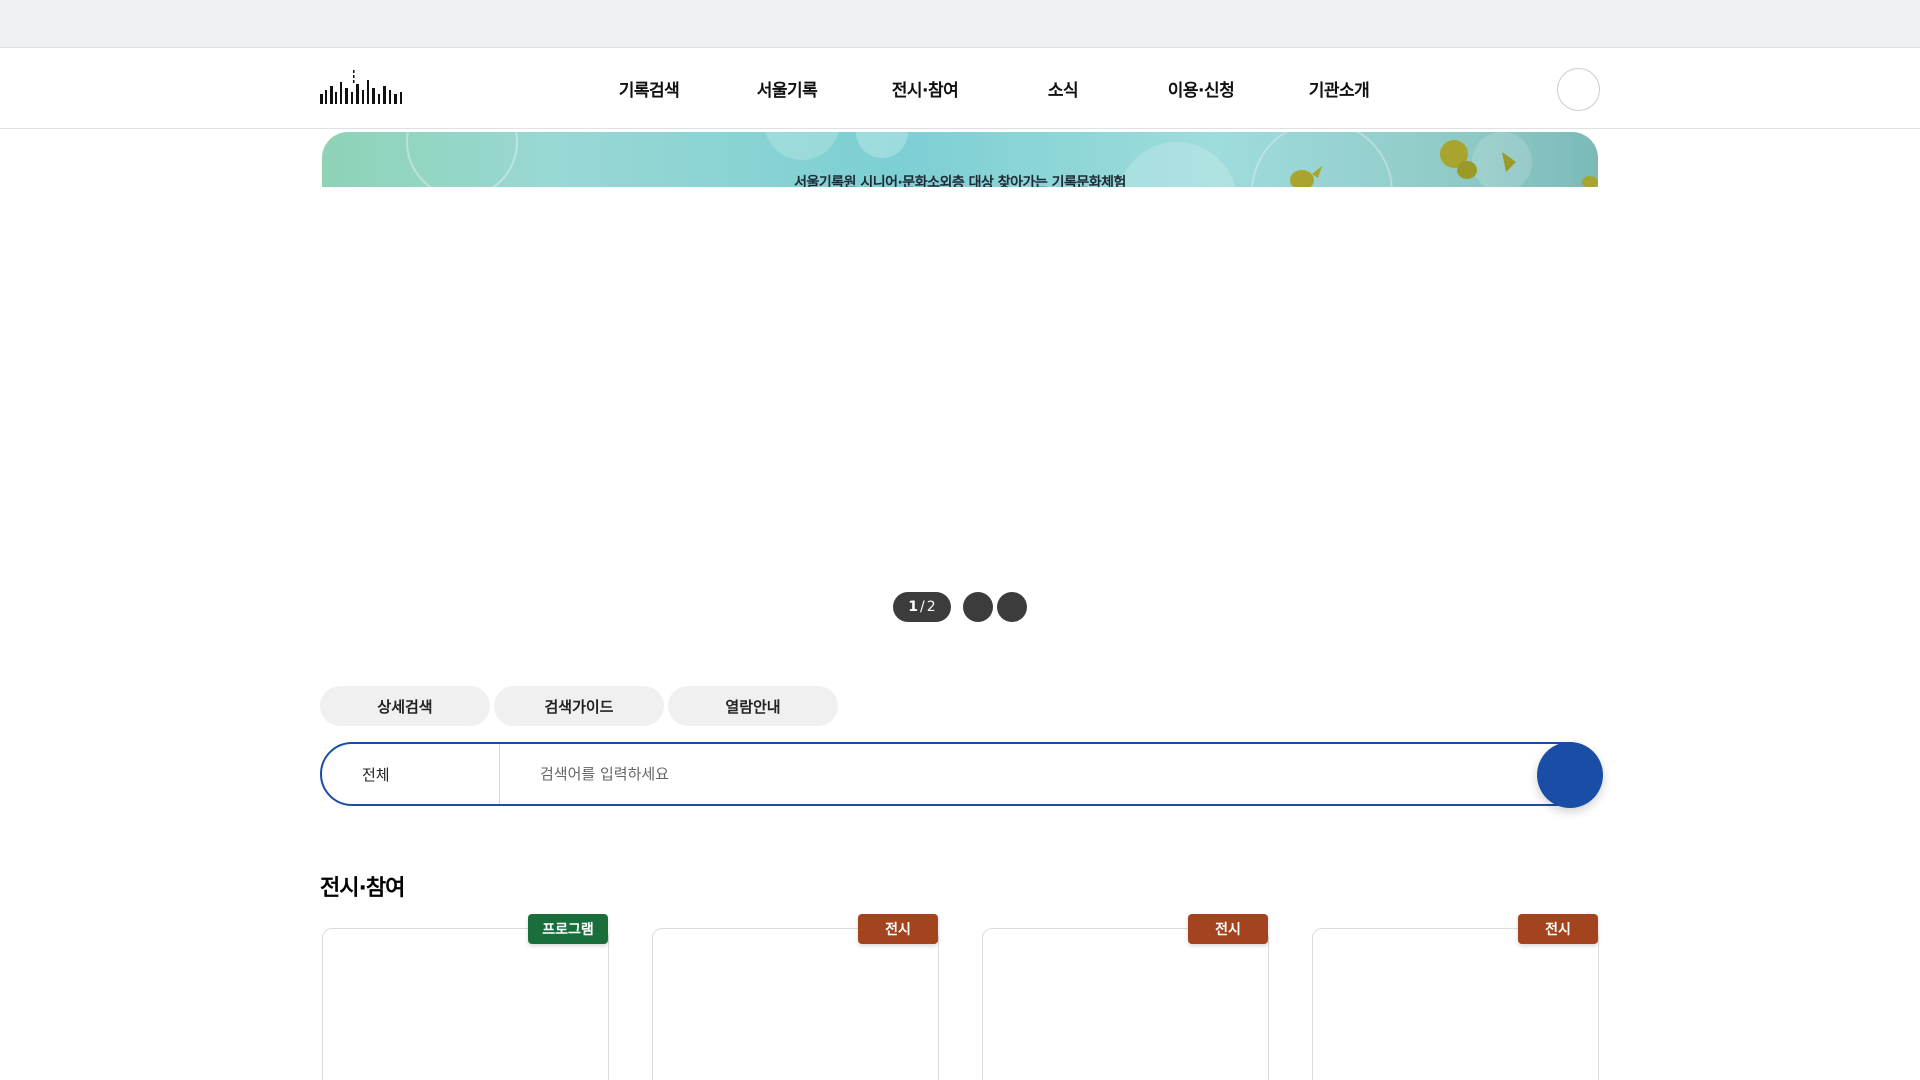 The height and width of the screenshot is (1080, 1920). I want to click on search-tabs: 상세검색 검색가이드 열람안내, so click(579, 706).